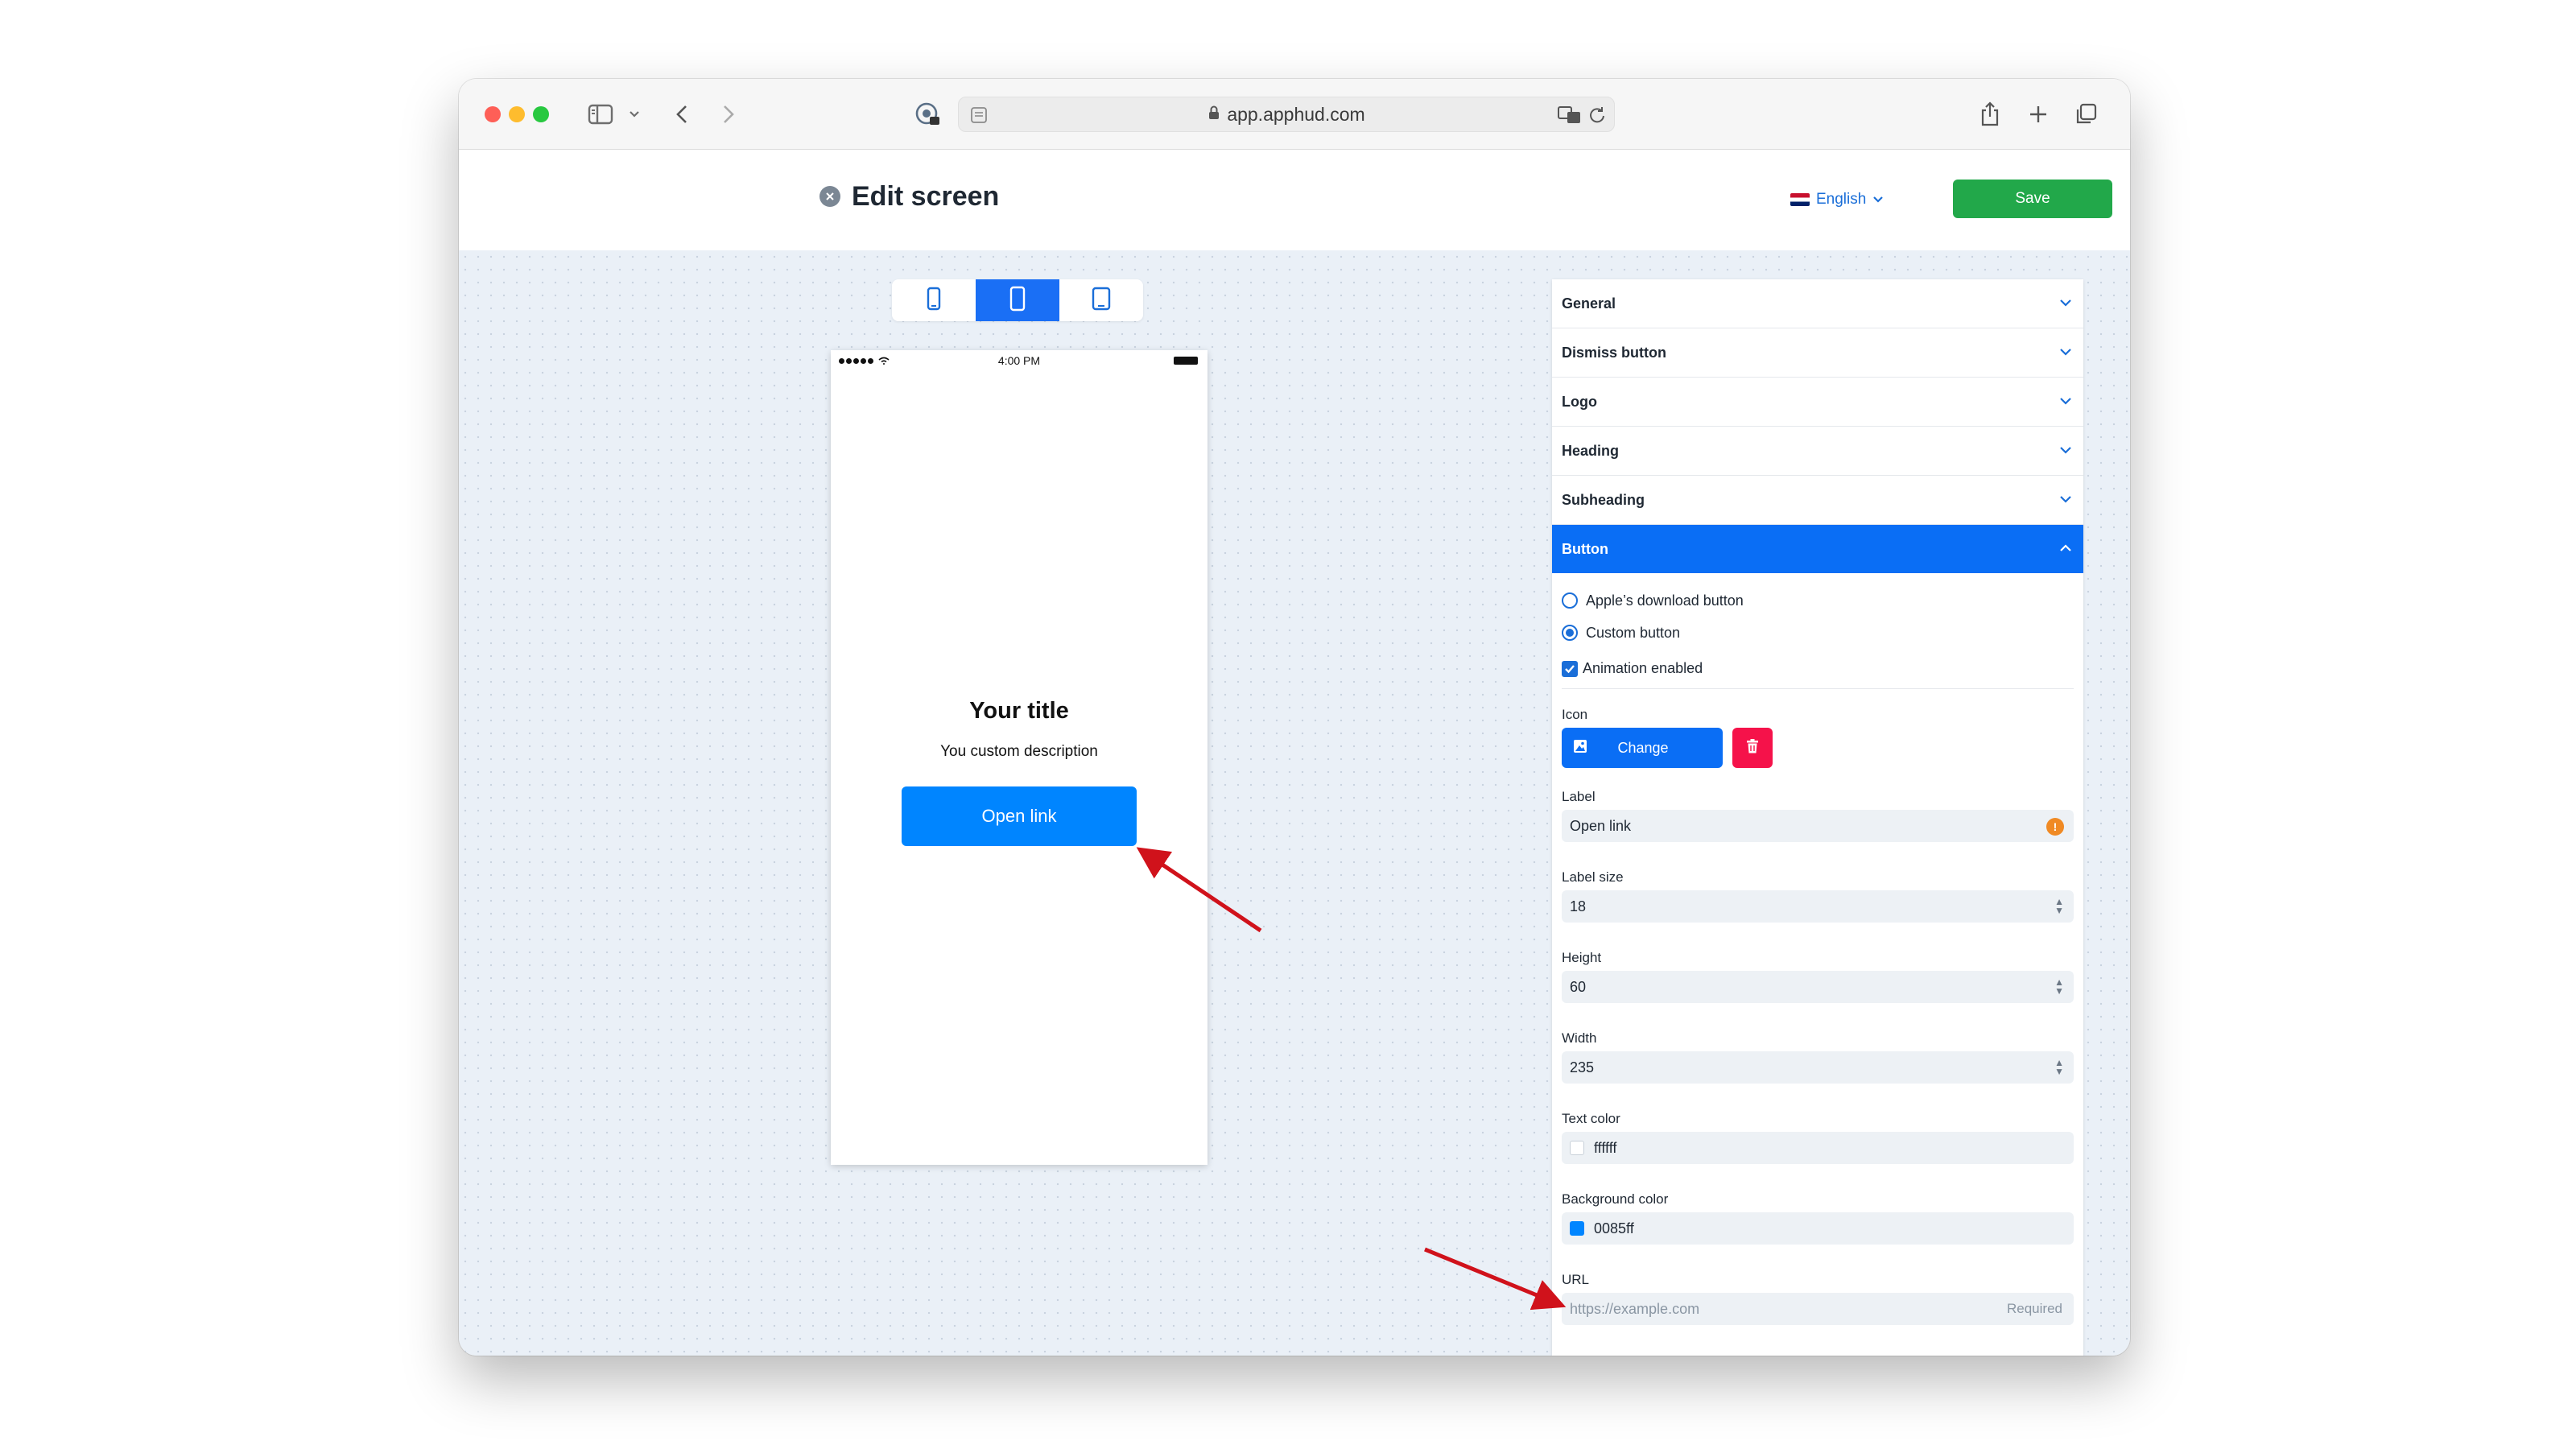  What do you see at coordinates (2032, 199) in the screenshot?
I see `save-button: Save` at bounding box center [2032, 199].